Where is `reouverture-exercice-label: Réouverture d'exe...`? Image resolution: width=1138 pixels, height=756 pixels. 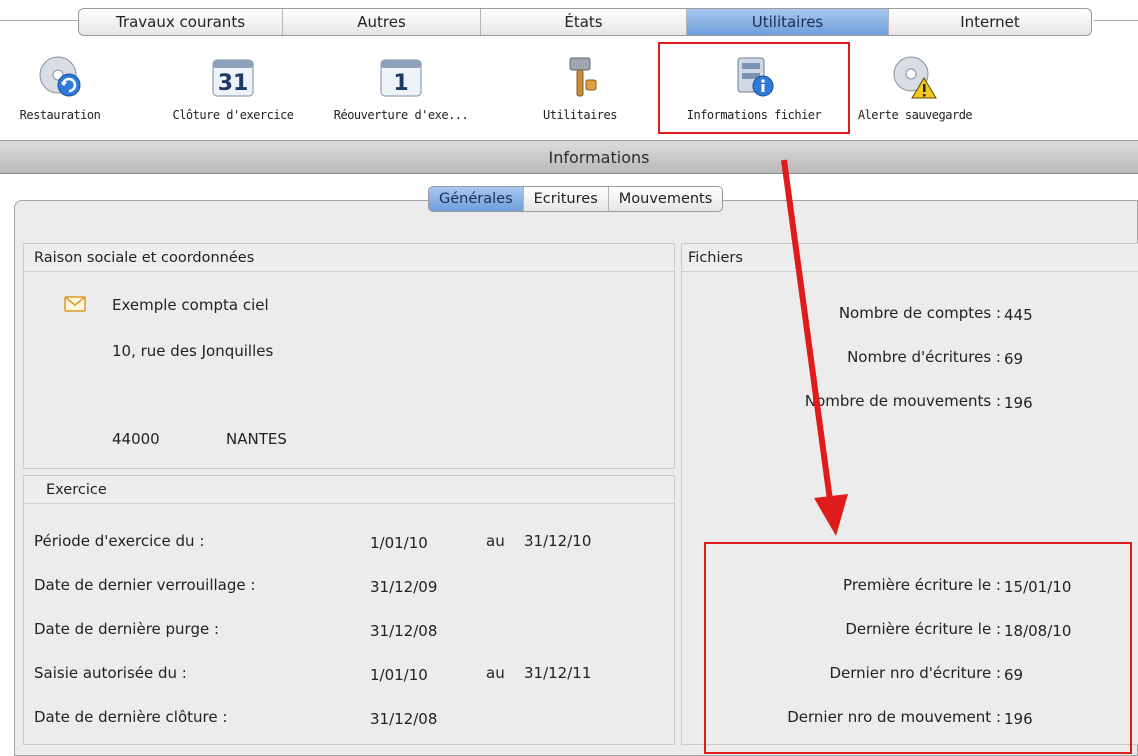 reouverture-exercice-label: Réouverture d'exe... is located at coordinates (401, 115).